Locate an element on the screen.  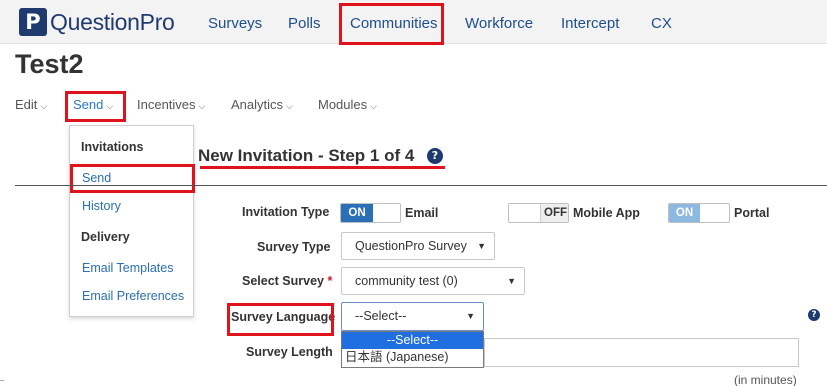
select-survey-select: community test (0) ▼ is located at coordinates (433, 281).